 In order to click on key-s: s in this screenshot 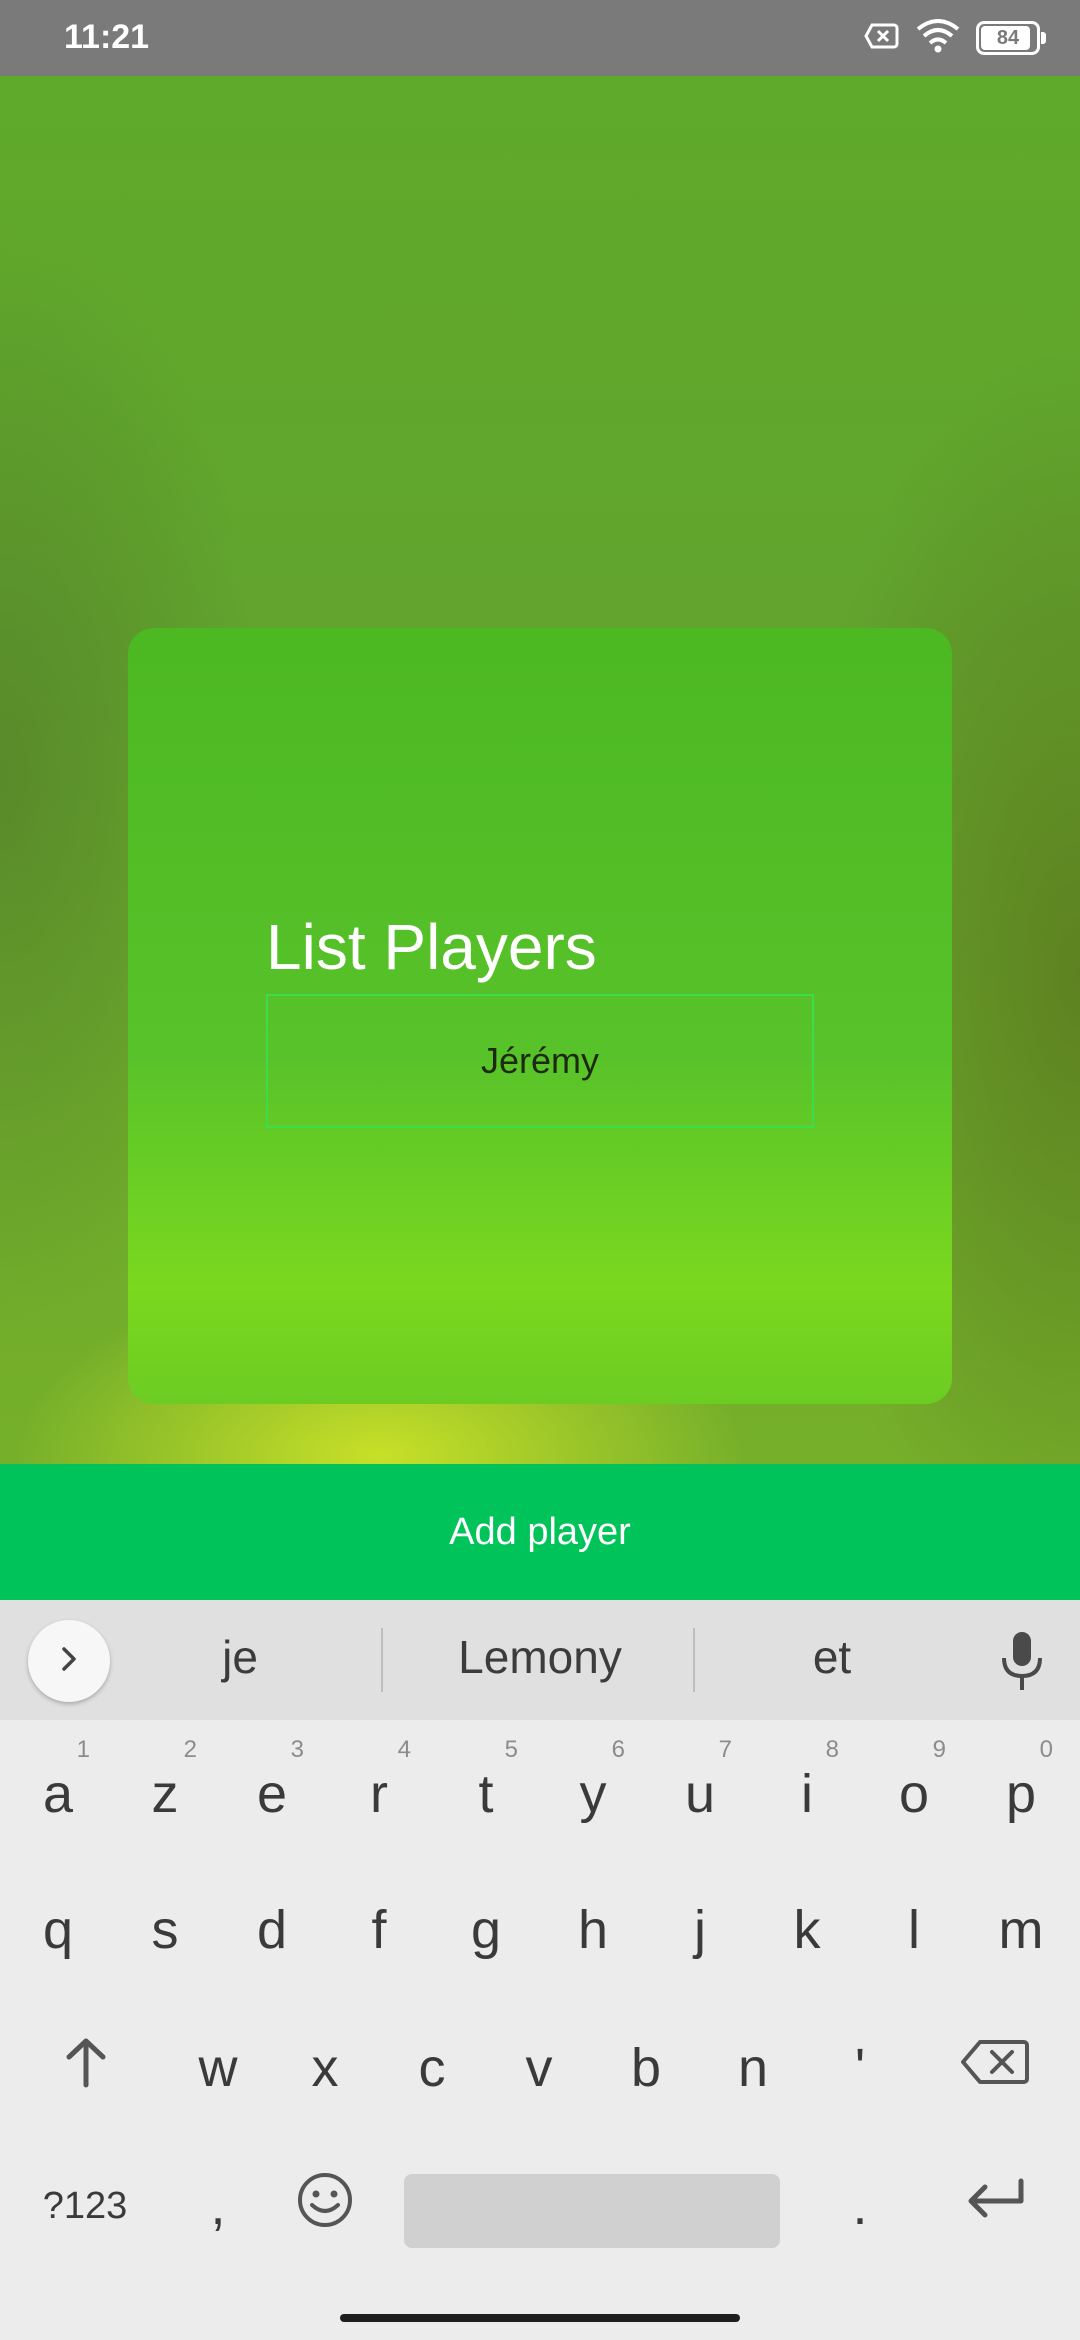, I will do `click(165, 1930)`.